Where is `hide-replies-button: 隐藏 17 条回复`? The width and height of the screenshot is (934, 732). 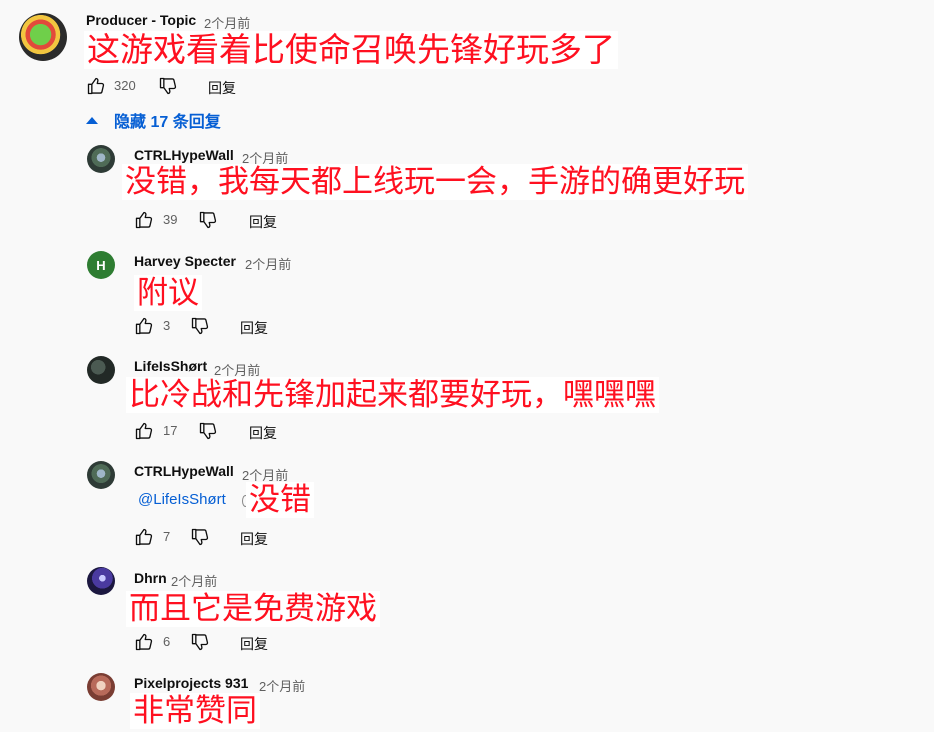
hide-replies-button: 隐藏 17 条回复 is located at coordinates (152, 120).